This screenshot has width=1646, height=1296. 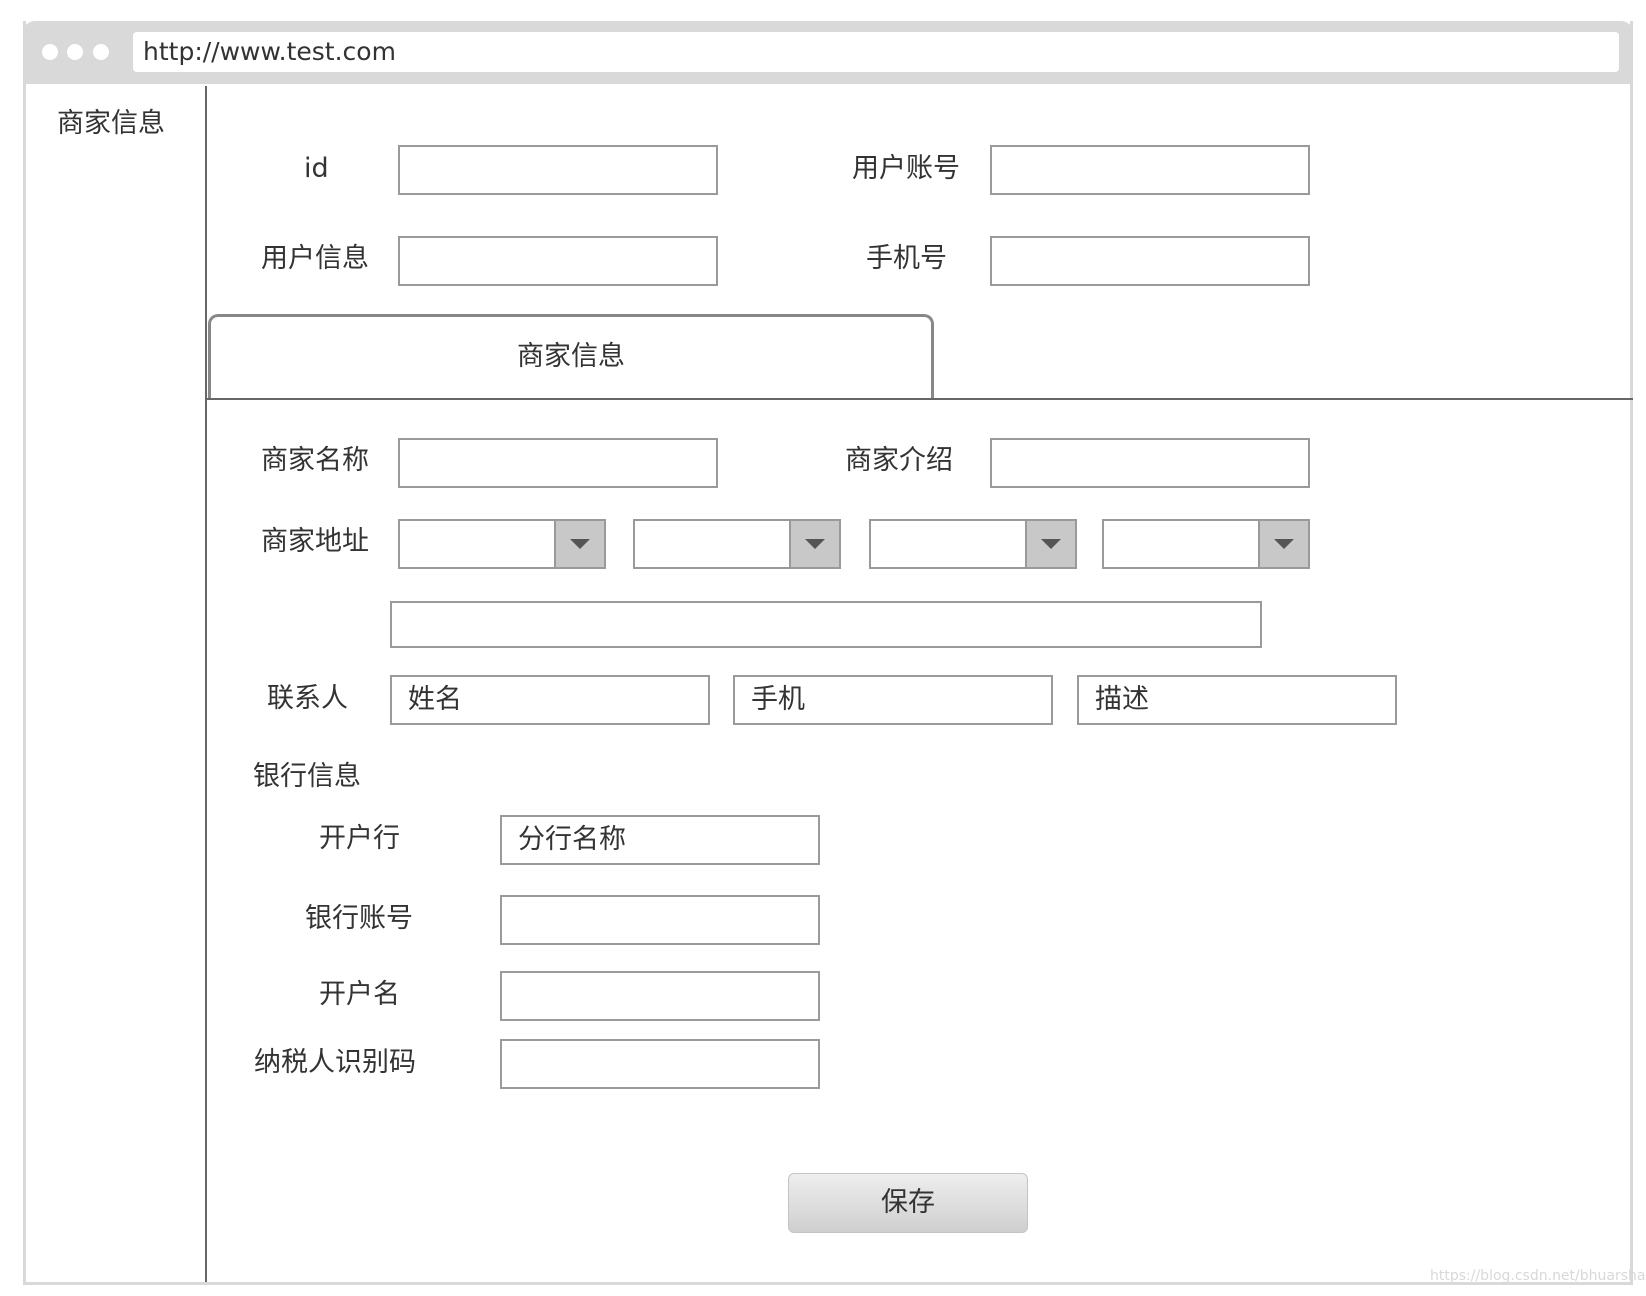 What do you see at coordinates (558, 170) in the screenshot?
I see `id-input` at bounding box center [558, 170].